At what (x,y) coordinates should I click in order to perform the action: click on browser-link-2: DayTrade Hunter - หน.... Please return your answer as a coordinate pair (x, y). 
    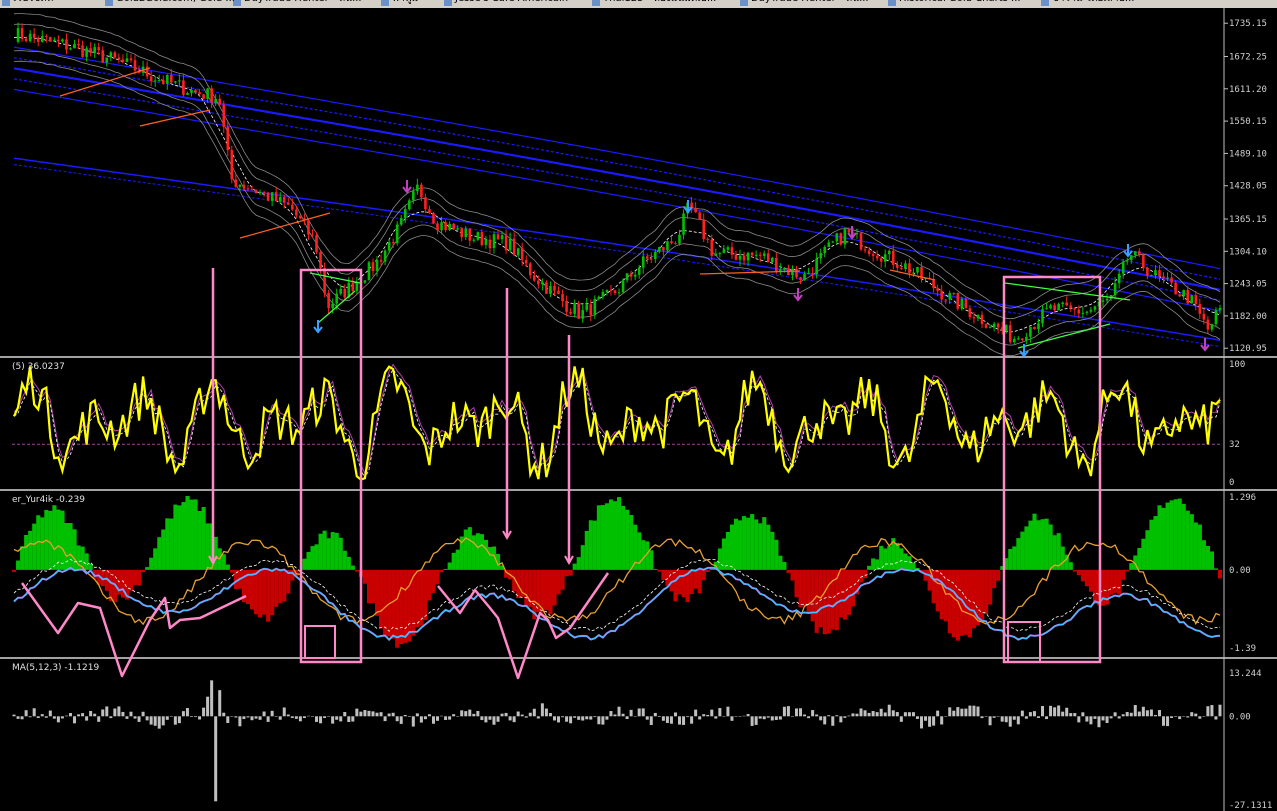
    Looking at the image, I should click on (302, 4).